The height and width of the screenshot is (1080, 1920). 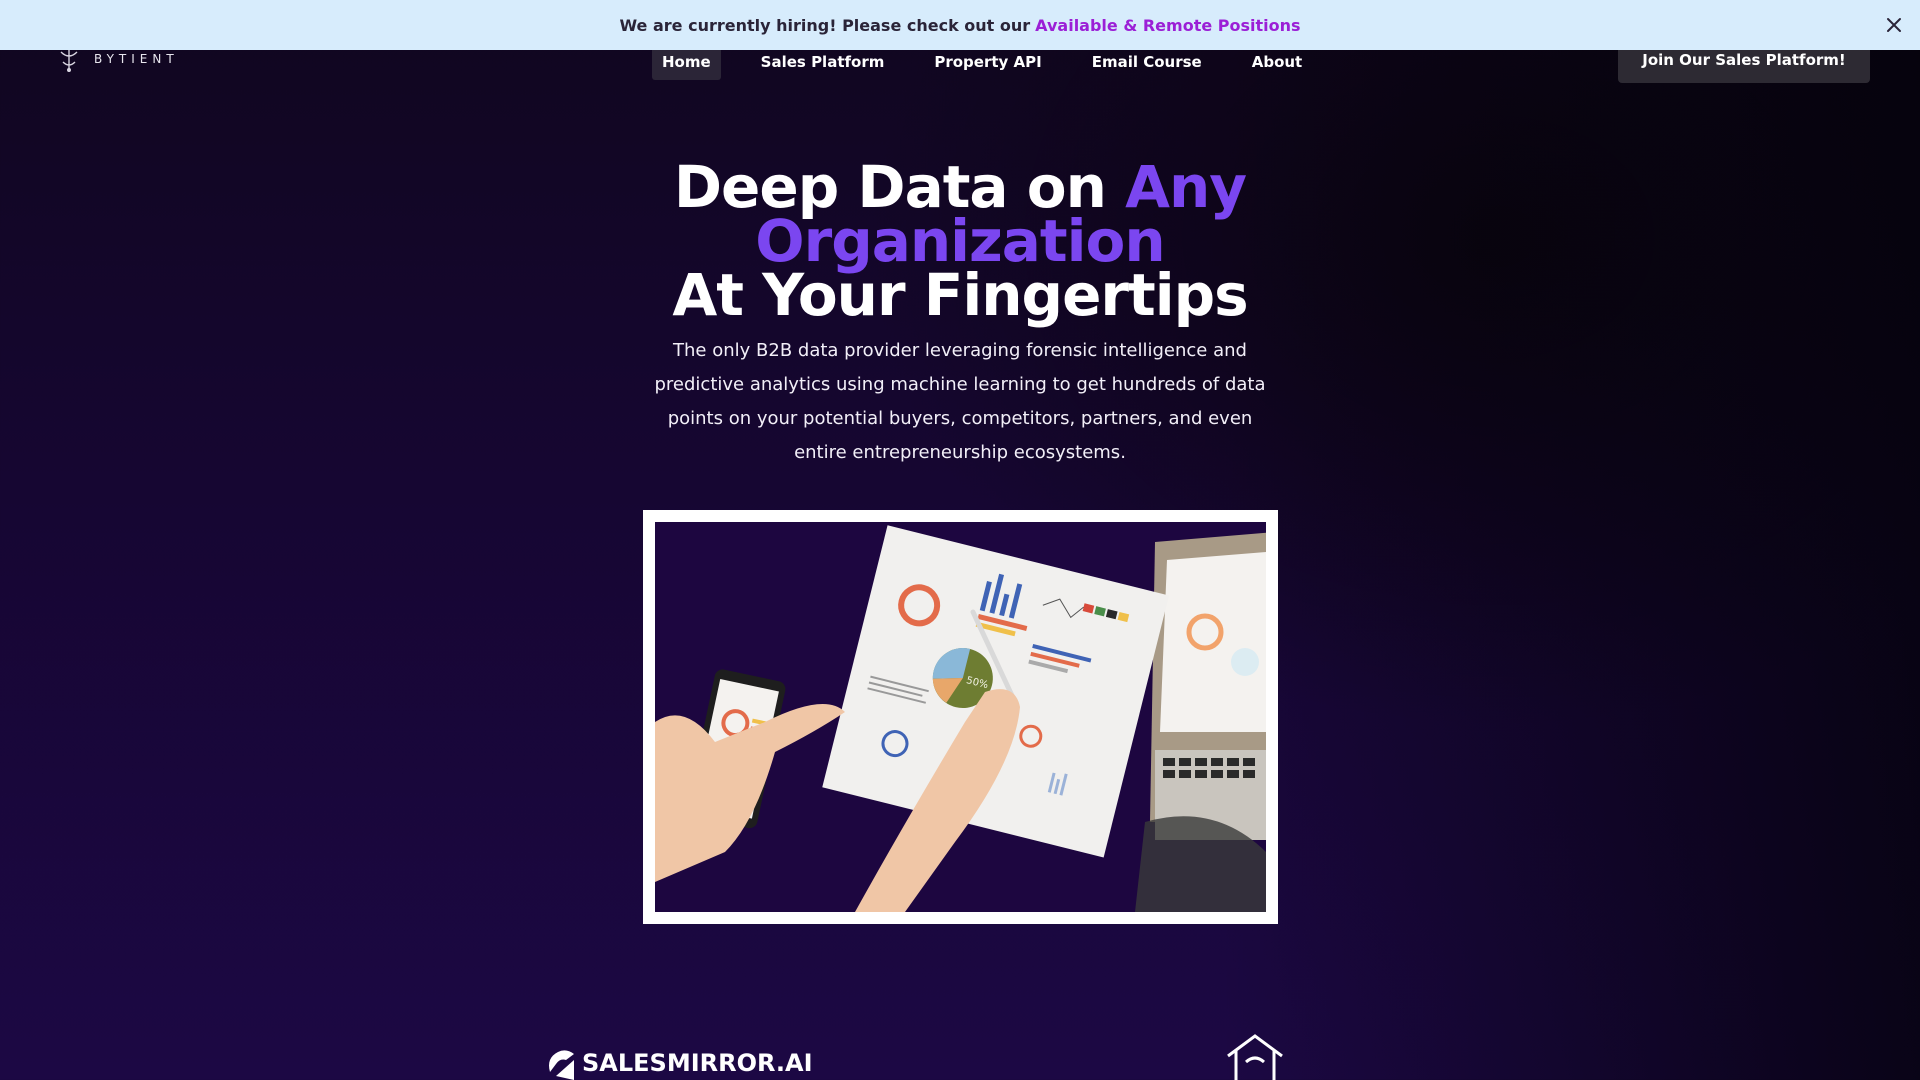 I want to click on laptop-illustration, so click(x=1200, y=722).